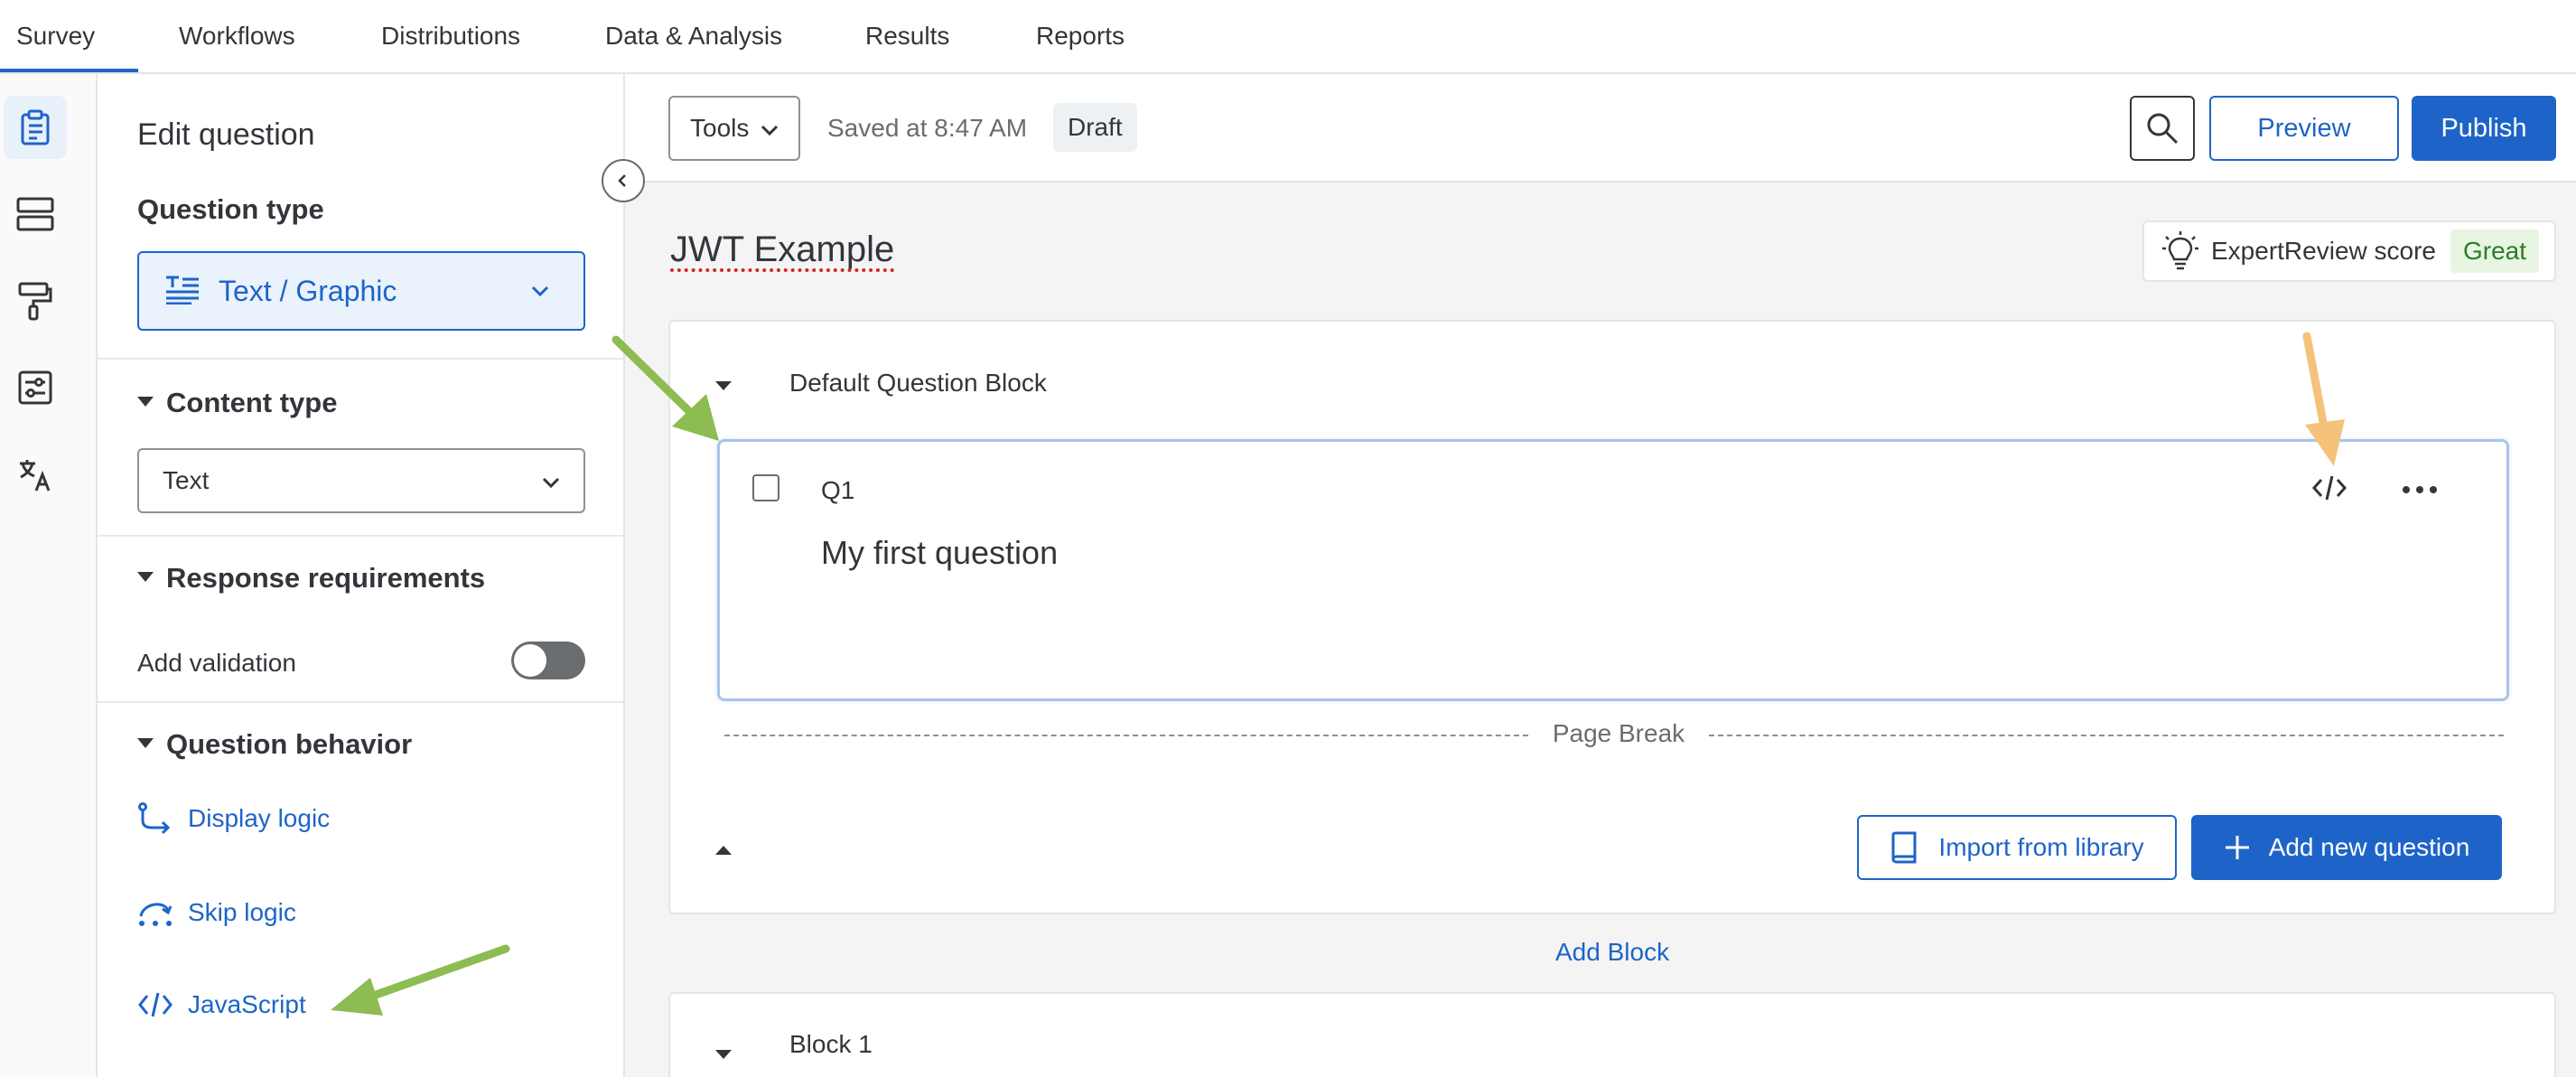 The width and height of the screenshot is (2576, 1077). I want to click on panel-title: Edit question, so click(226, 135).